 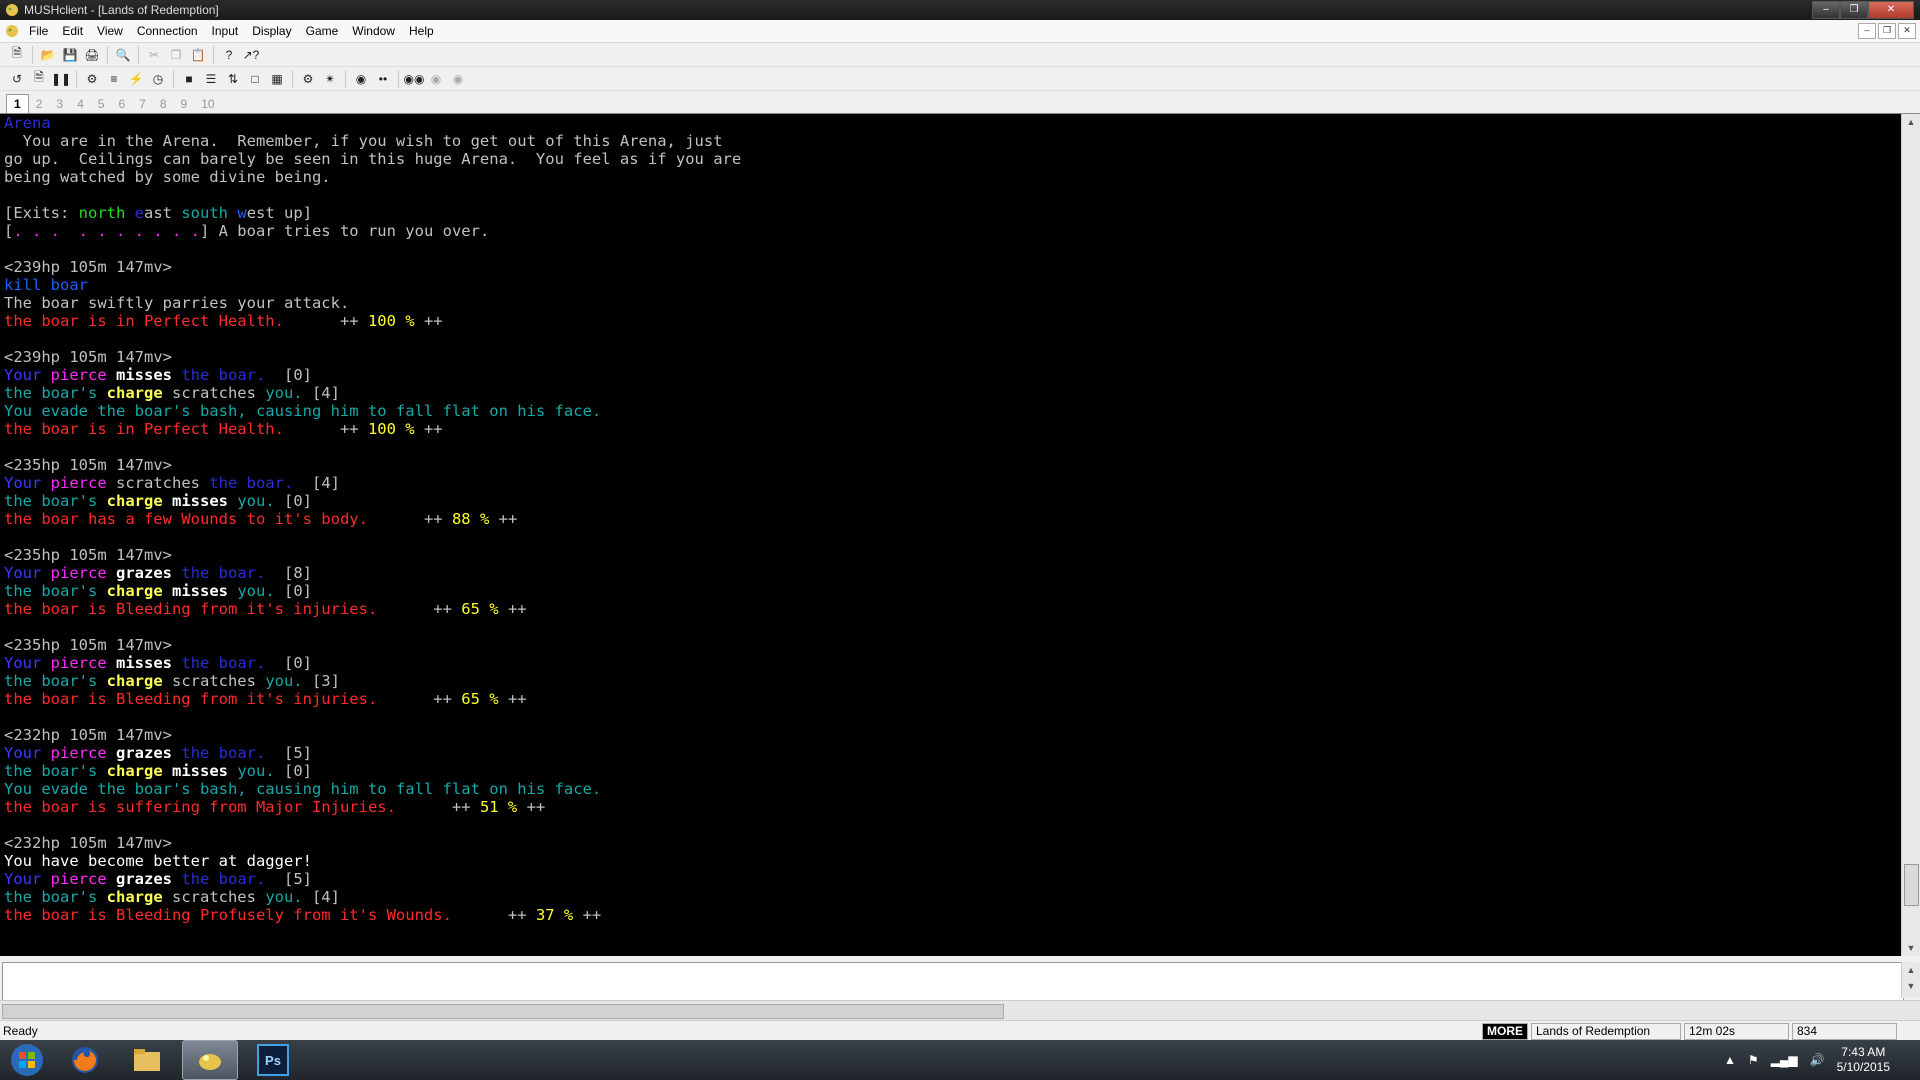 I want to click on menu-file: File, so click(x=38, y=31).